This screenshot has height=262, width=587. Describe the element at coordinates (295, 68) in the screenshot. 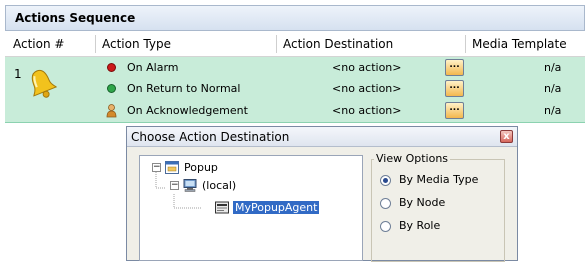

I see `table-row: On Alarm <no action> ... n/a` at that location.